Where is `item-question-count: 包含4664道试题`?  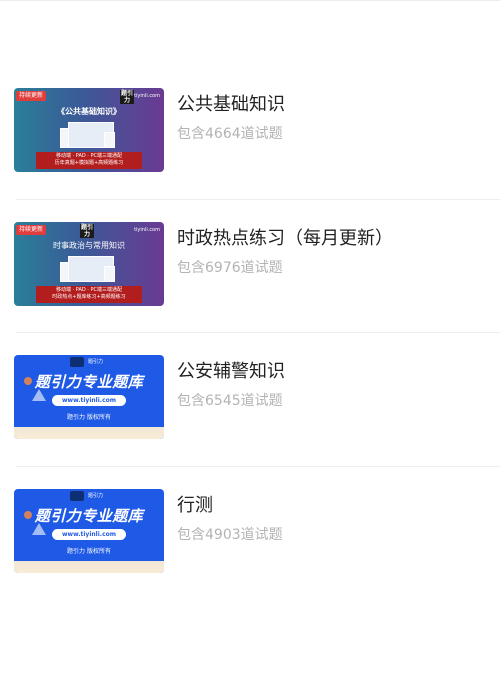
item-question-count: 包含4664道试题 is located at coordinates (230, 134).